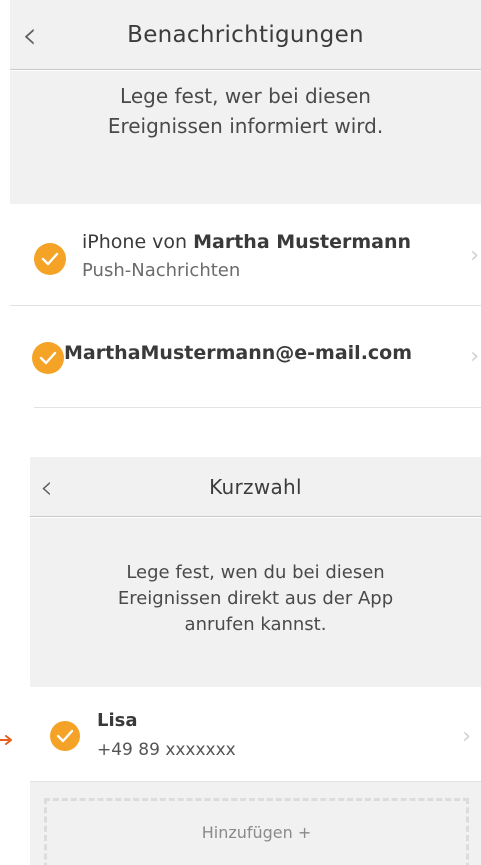 This screenshot has height=865, width=481. I want to click on pointer-arrow-icon, so click(6, 740).